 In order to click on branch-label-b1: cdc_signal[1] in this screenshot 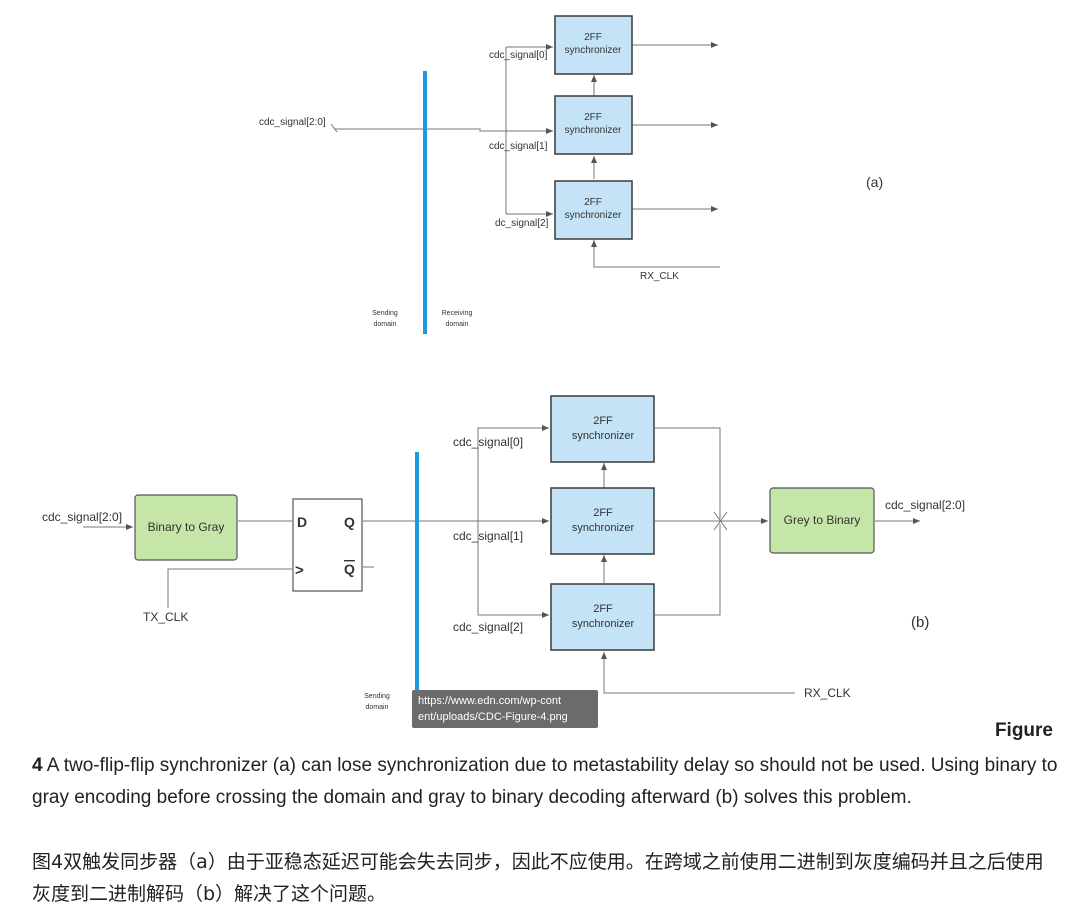, I will do `click(488, 536)`.